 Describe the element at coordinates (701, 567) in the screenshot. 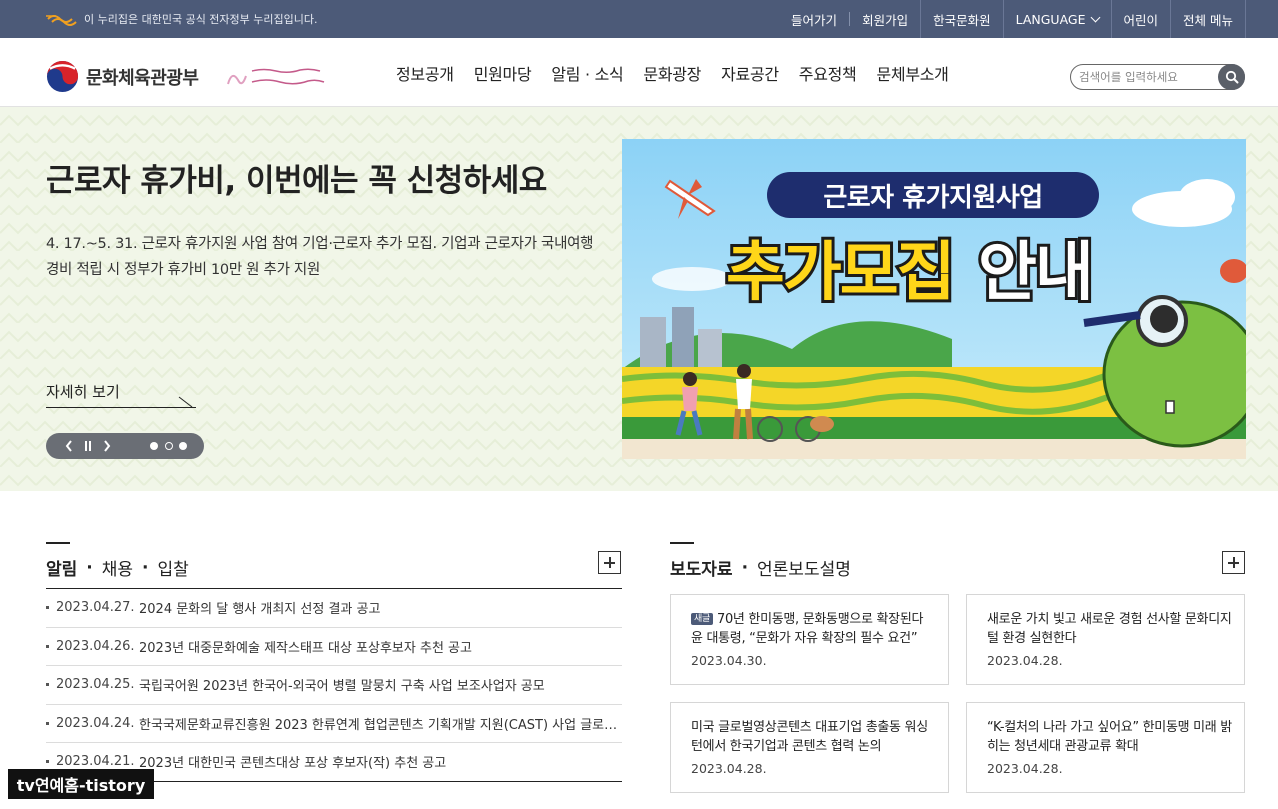

I see `tab-press-release: 보도자료` at that location.